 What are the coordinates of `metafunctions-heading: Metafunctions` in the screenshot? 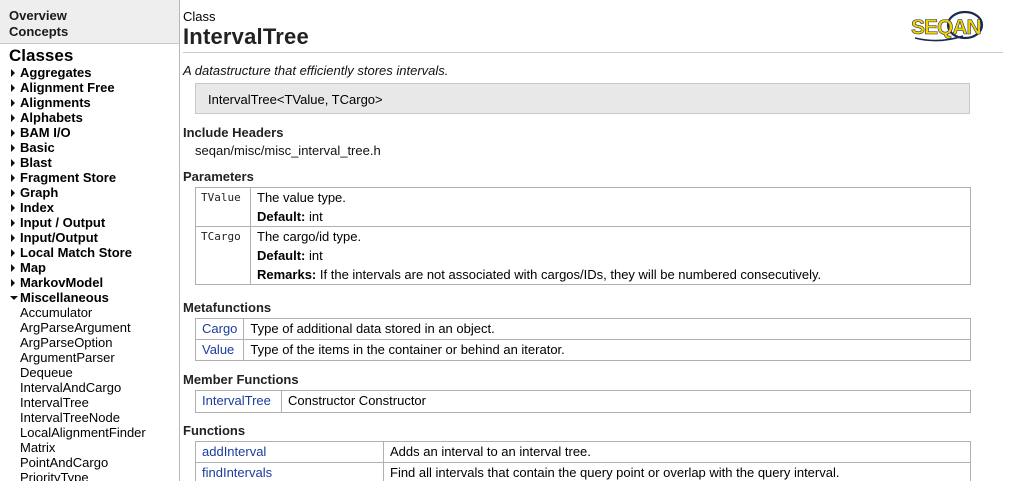 It's located at (227, 307).